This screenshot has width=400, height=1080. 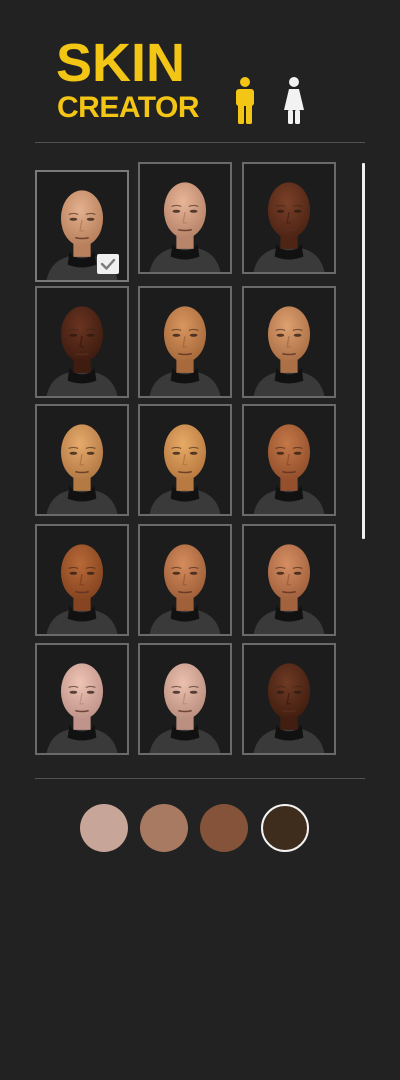 I want to click on app-title-line2: CREATOR, so click(x=128, y=107).